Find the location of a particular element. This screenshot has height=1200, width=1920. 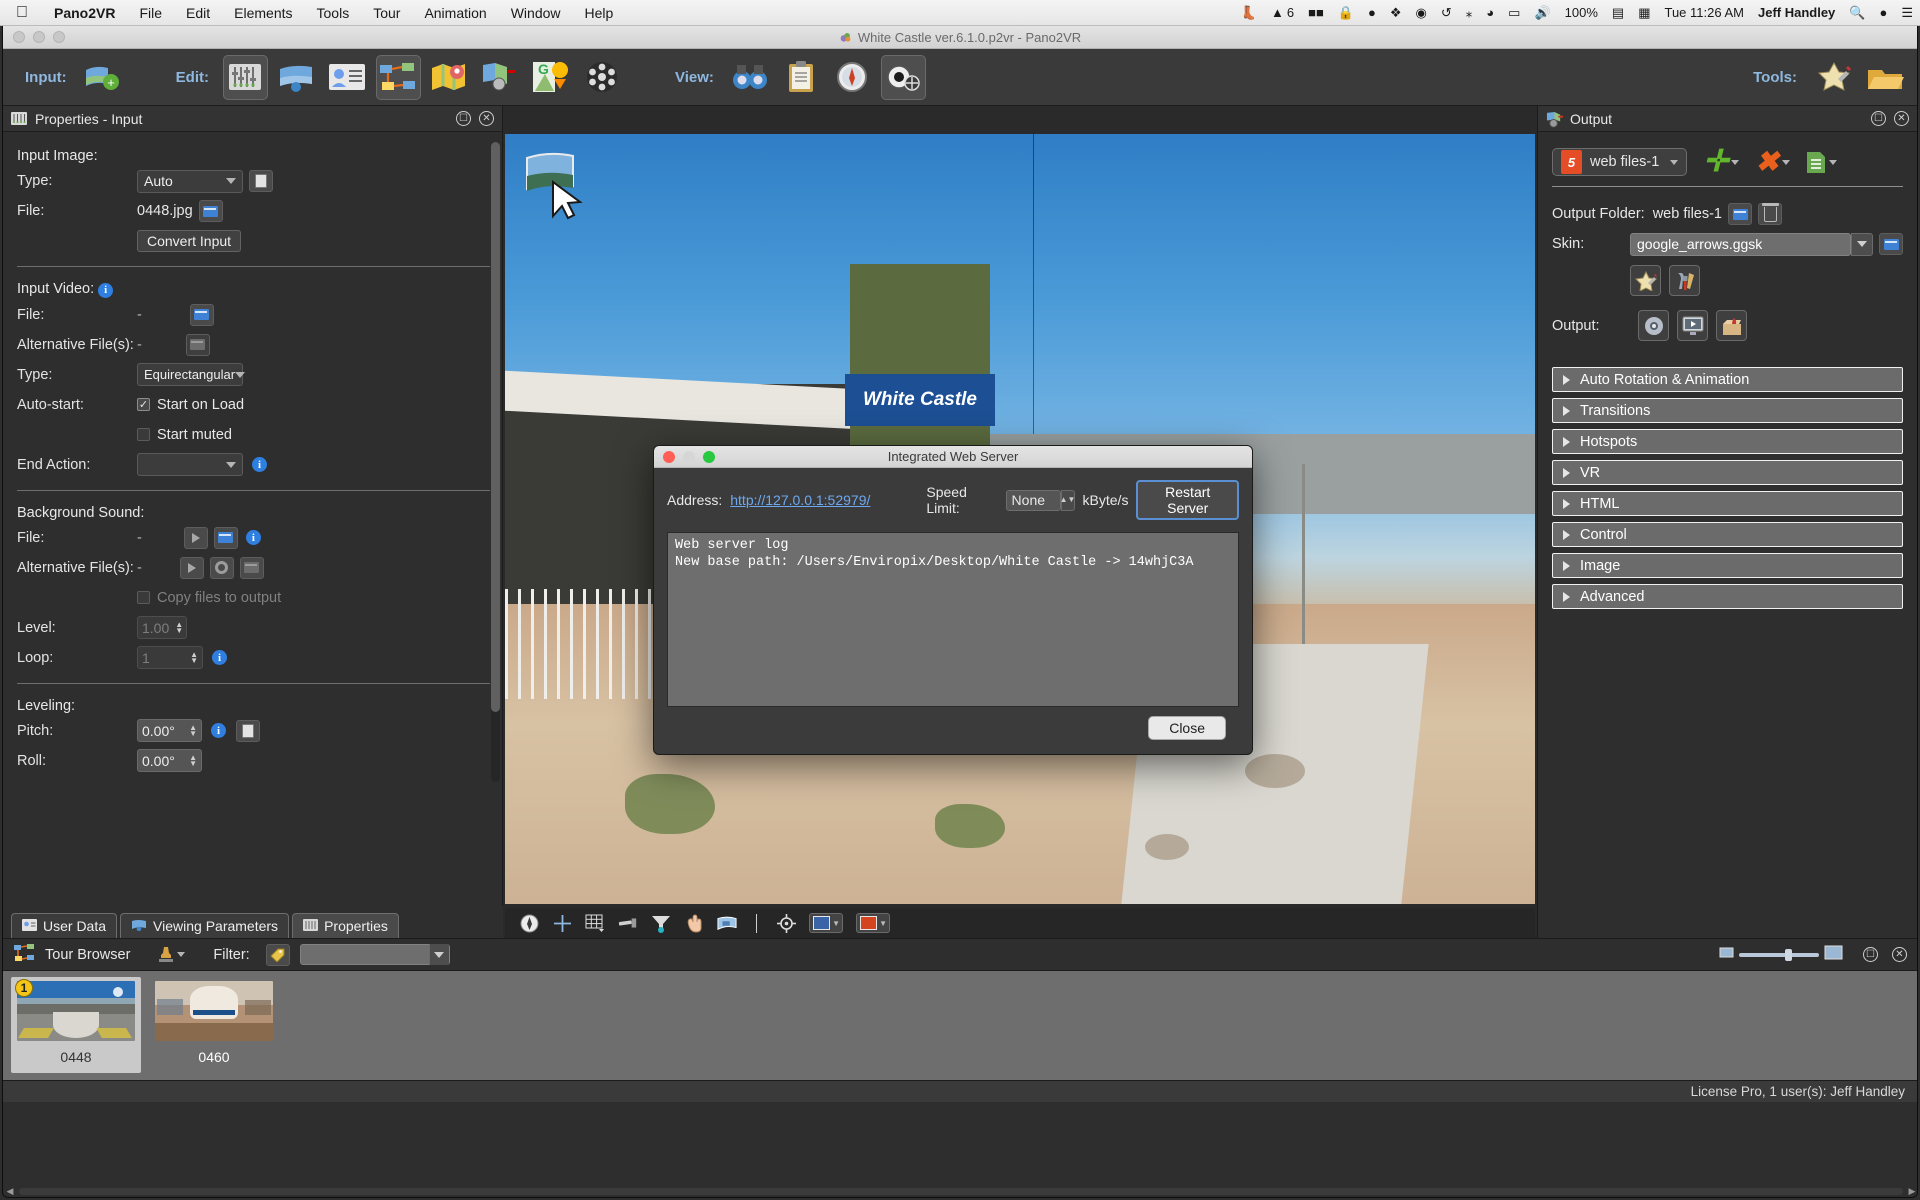

viewing-parameters-button is located at coordinates (296, 77).